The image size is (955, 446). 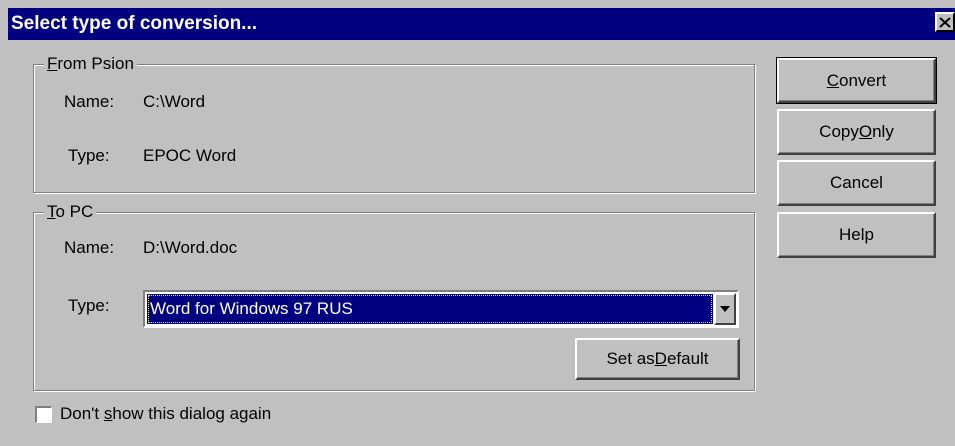 I want to click on cancel-button: Cancel, so click(x=856, y=183).